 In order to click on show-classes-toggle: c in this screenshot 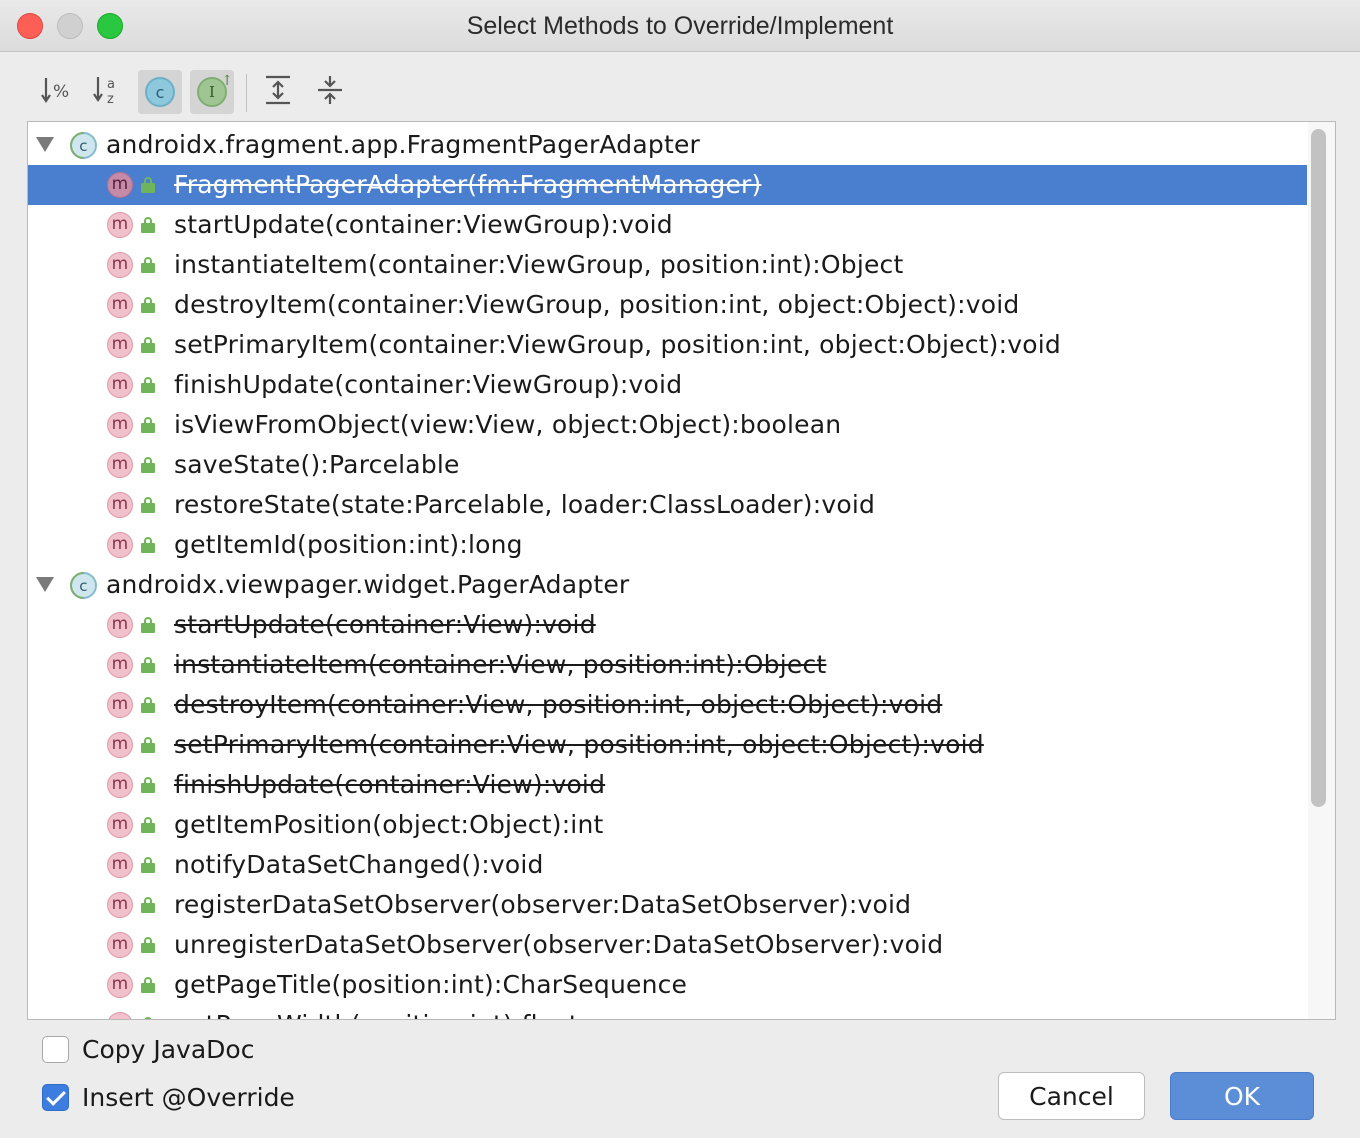, I will do `click(160, 92)`.